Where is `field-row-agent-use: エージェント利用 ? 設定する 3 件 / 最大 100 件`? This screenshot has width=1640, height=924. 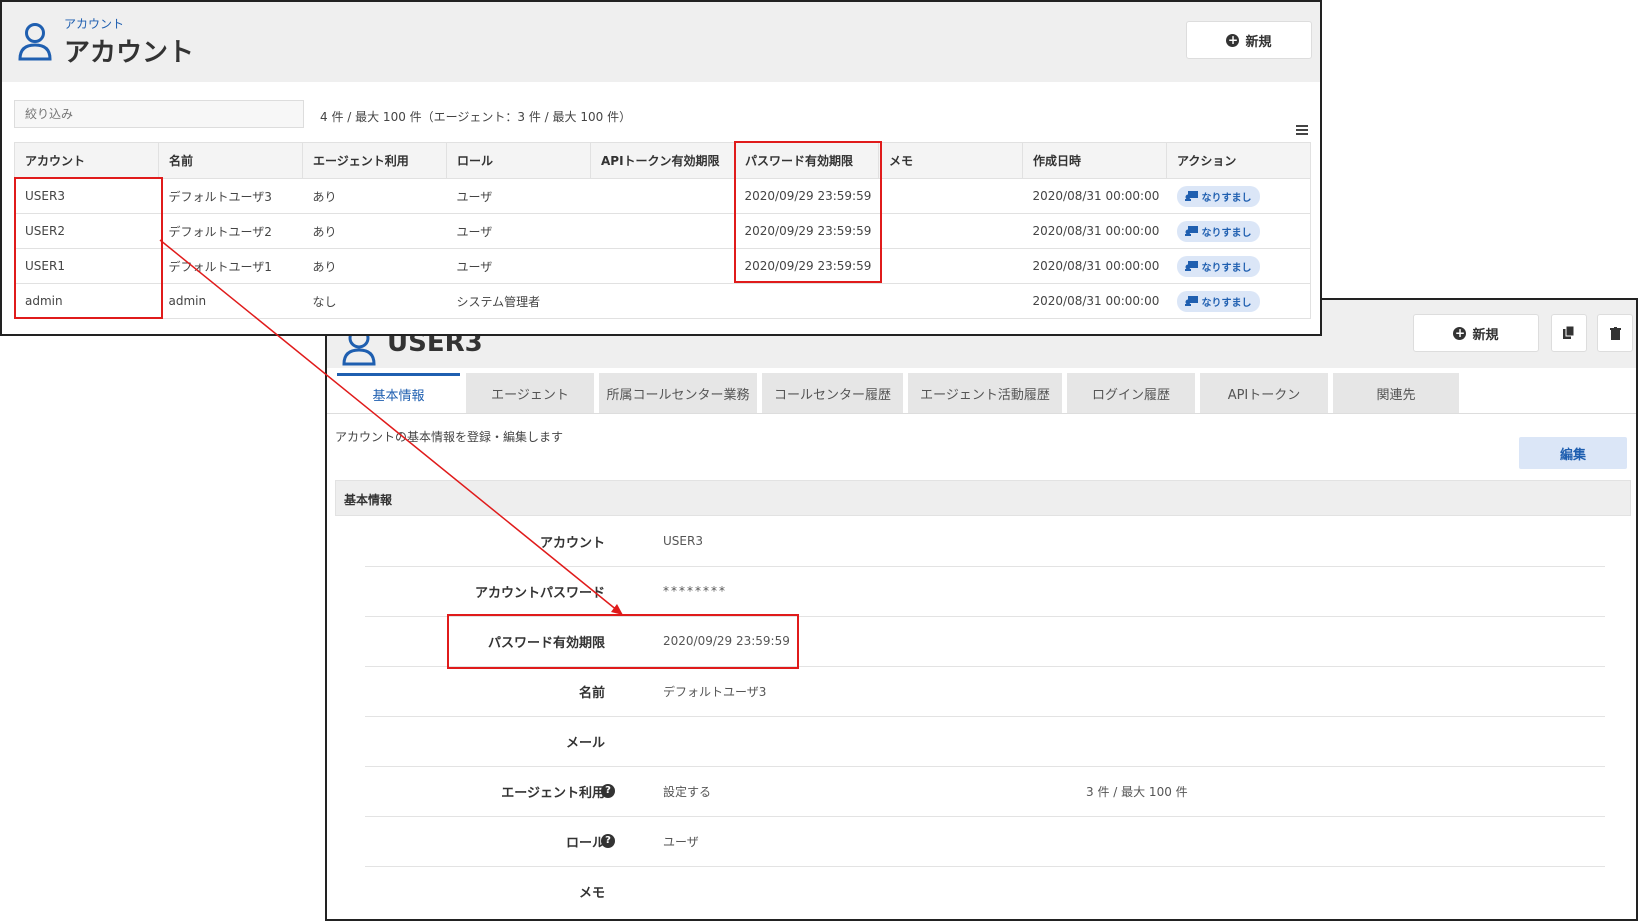 field-row-agent-use: エージェント利用 ? 設定する 3 件 / 最大 100 件 is located at coordinates (985, 791).